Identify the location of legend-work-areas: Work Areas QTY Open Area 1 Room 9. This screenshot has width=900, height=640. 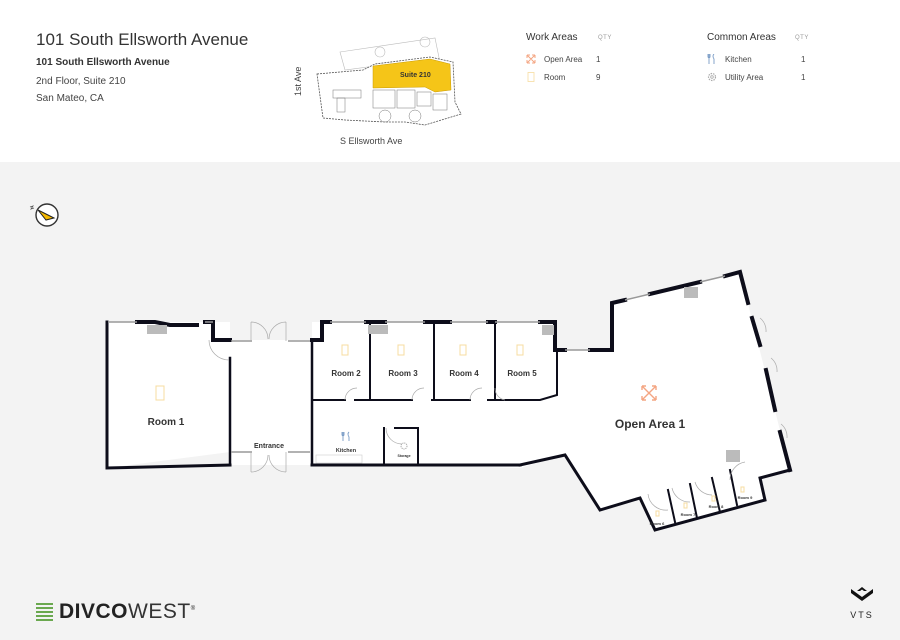
(586, 62).